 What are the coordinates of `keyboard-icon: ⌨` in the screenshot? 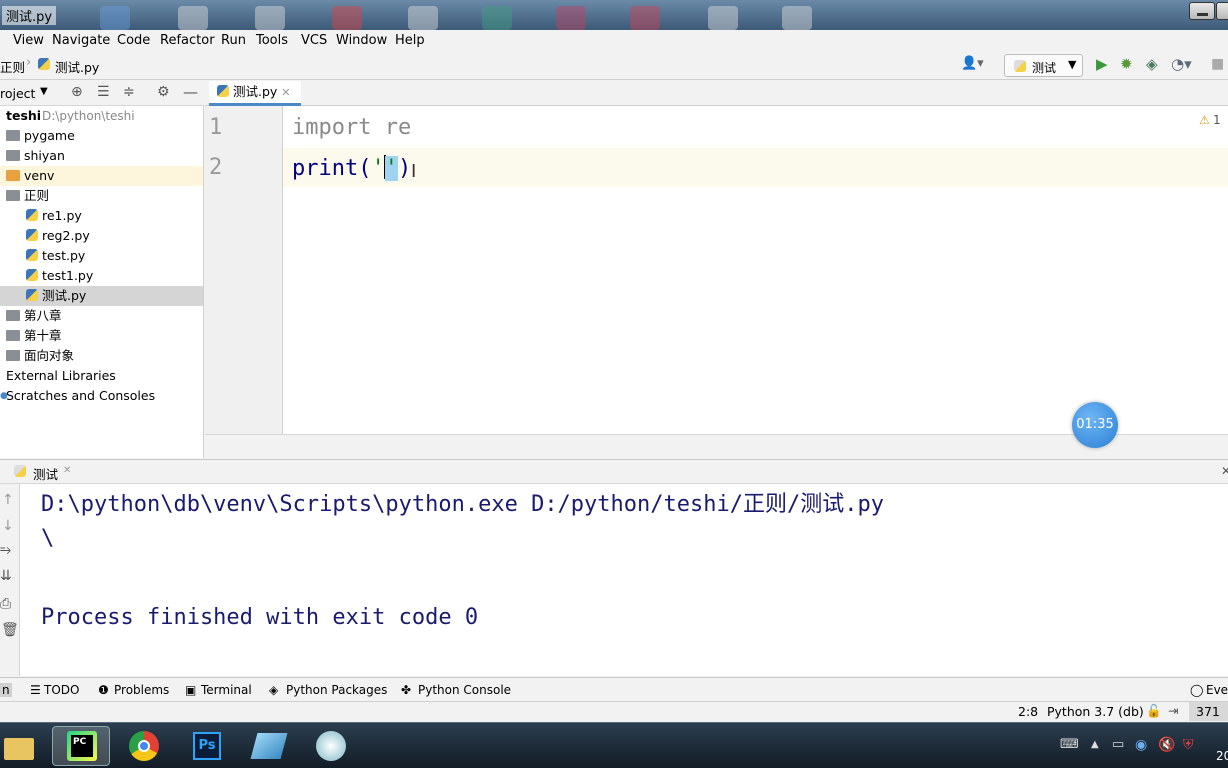 It's located at (1069, 744).